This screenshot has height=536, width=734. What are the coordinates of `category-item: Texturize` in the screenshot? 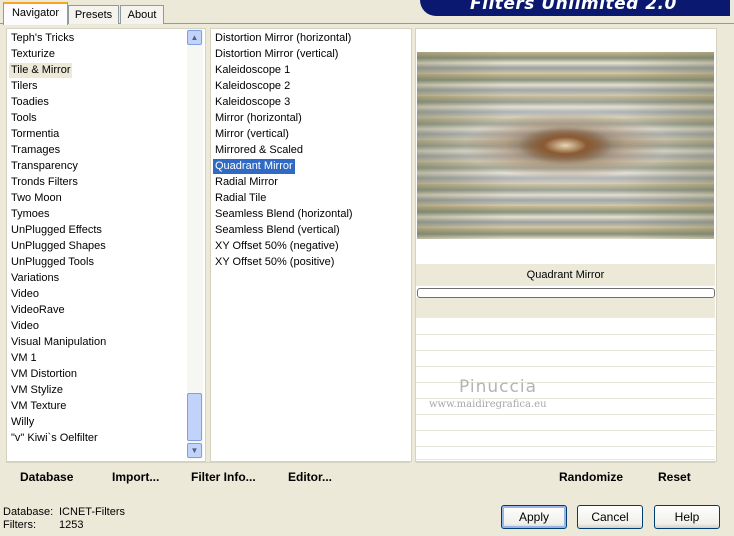 It's located at (33, 54).